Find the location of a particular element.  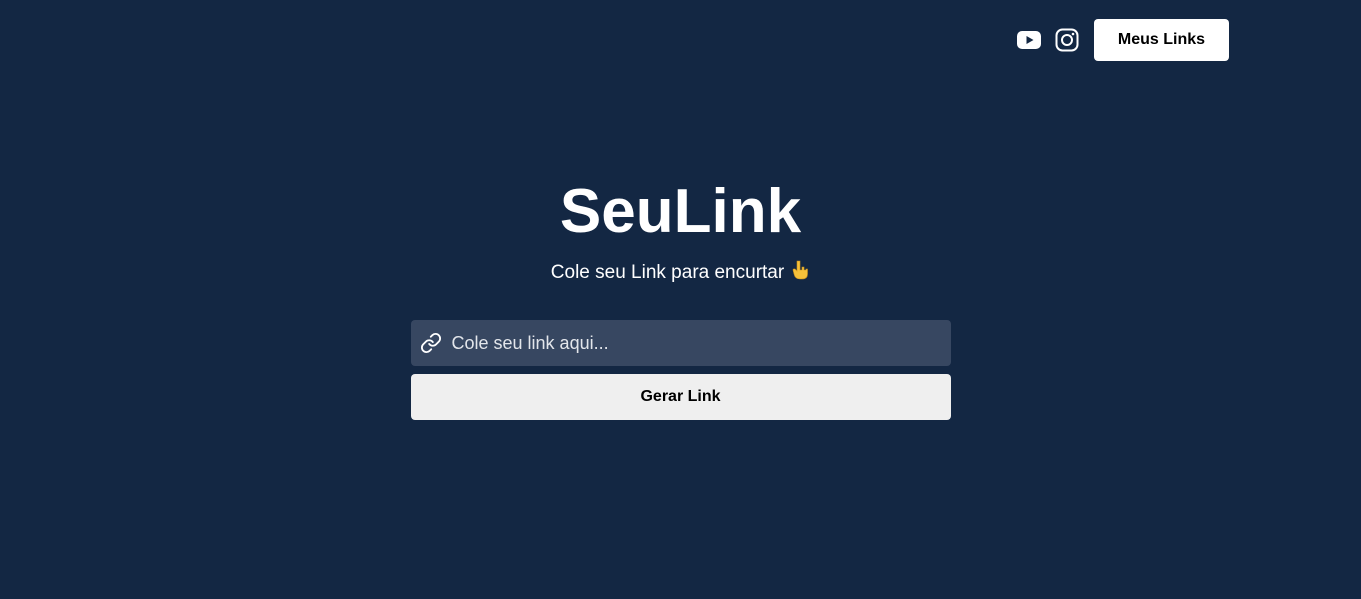

subtitle-text: Cole seu Link para encurtar is located at coordinates (667, 272).